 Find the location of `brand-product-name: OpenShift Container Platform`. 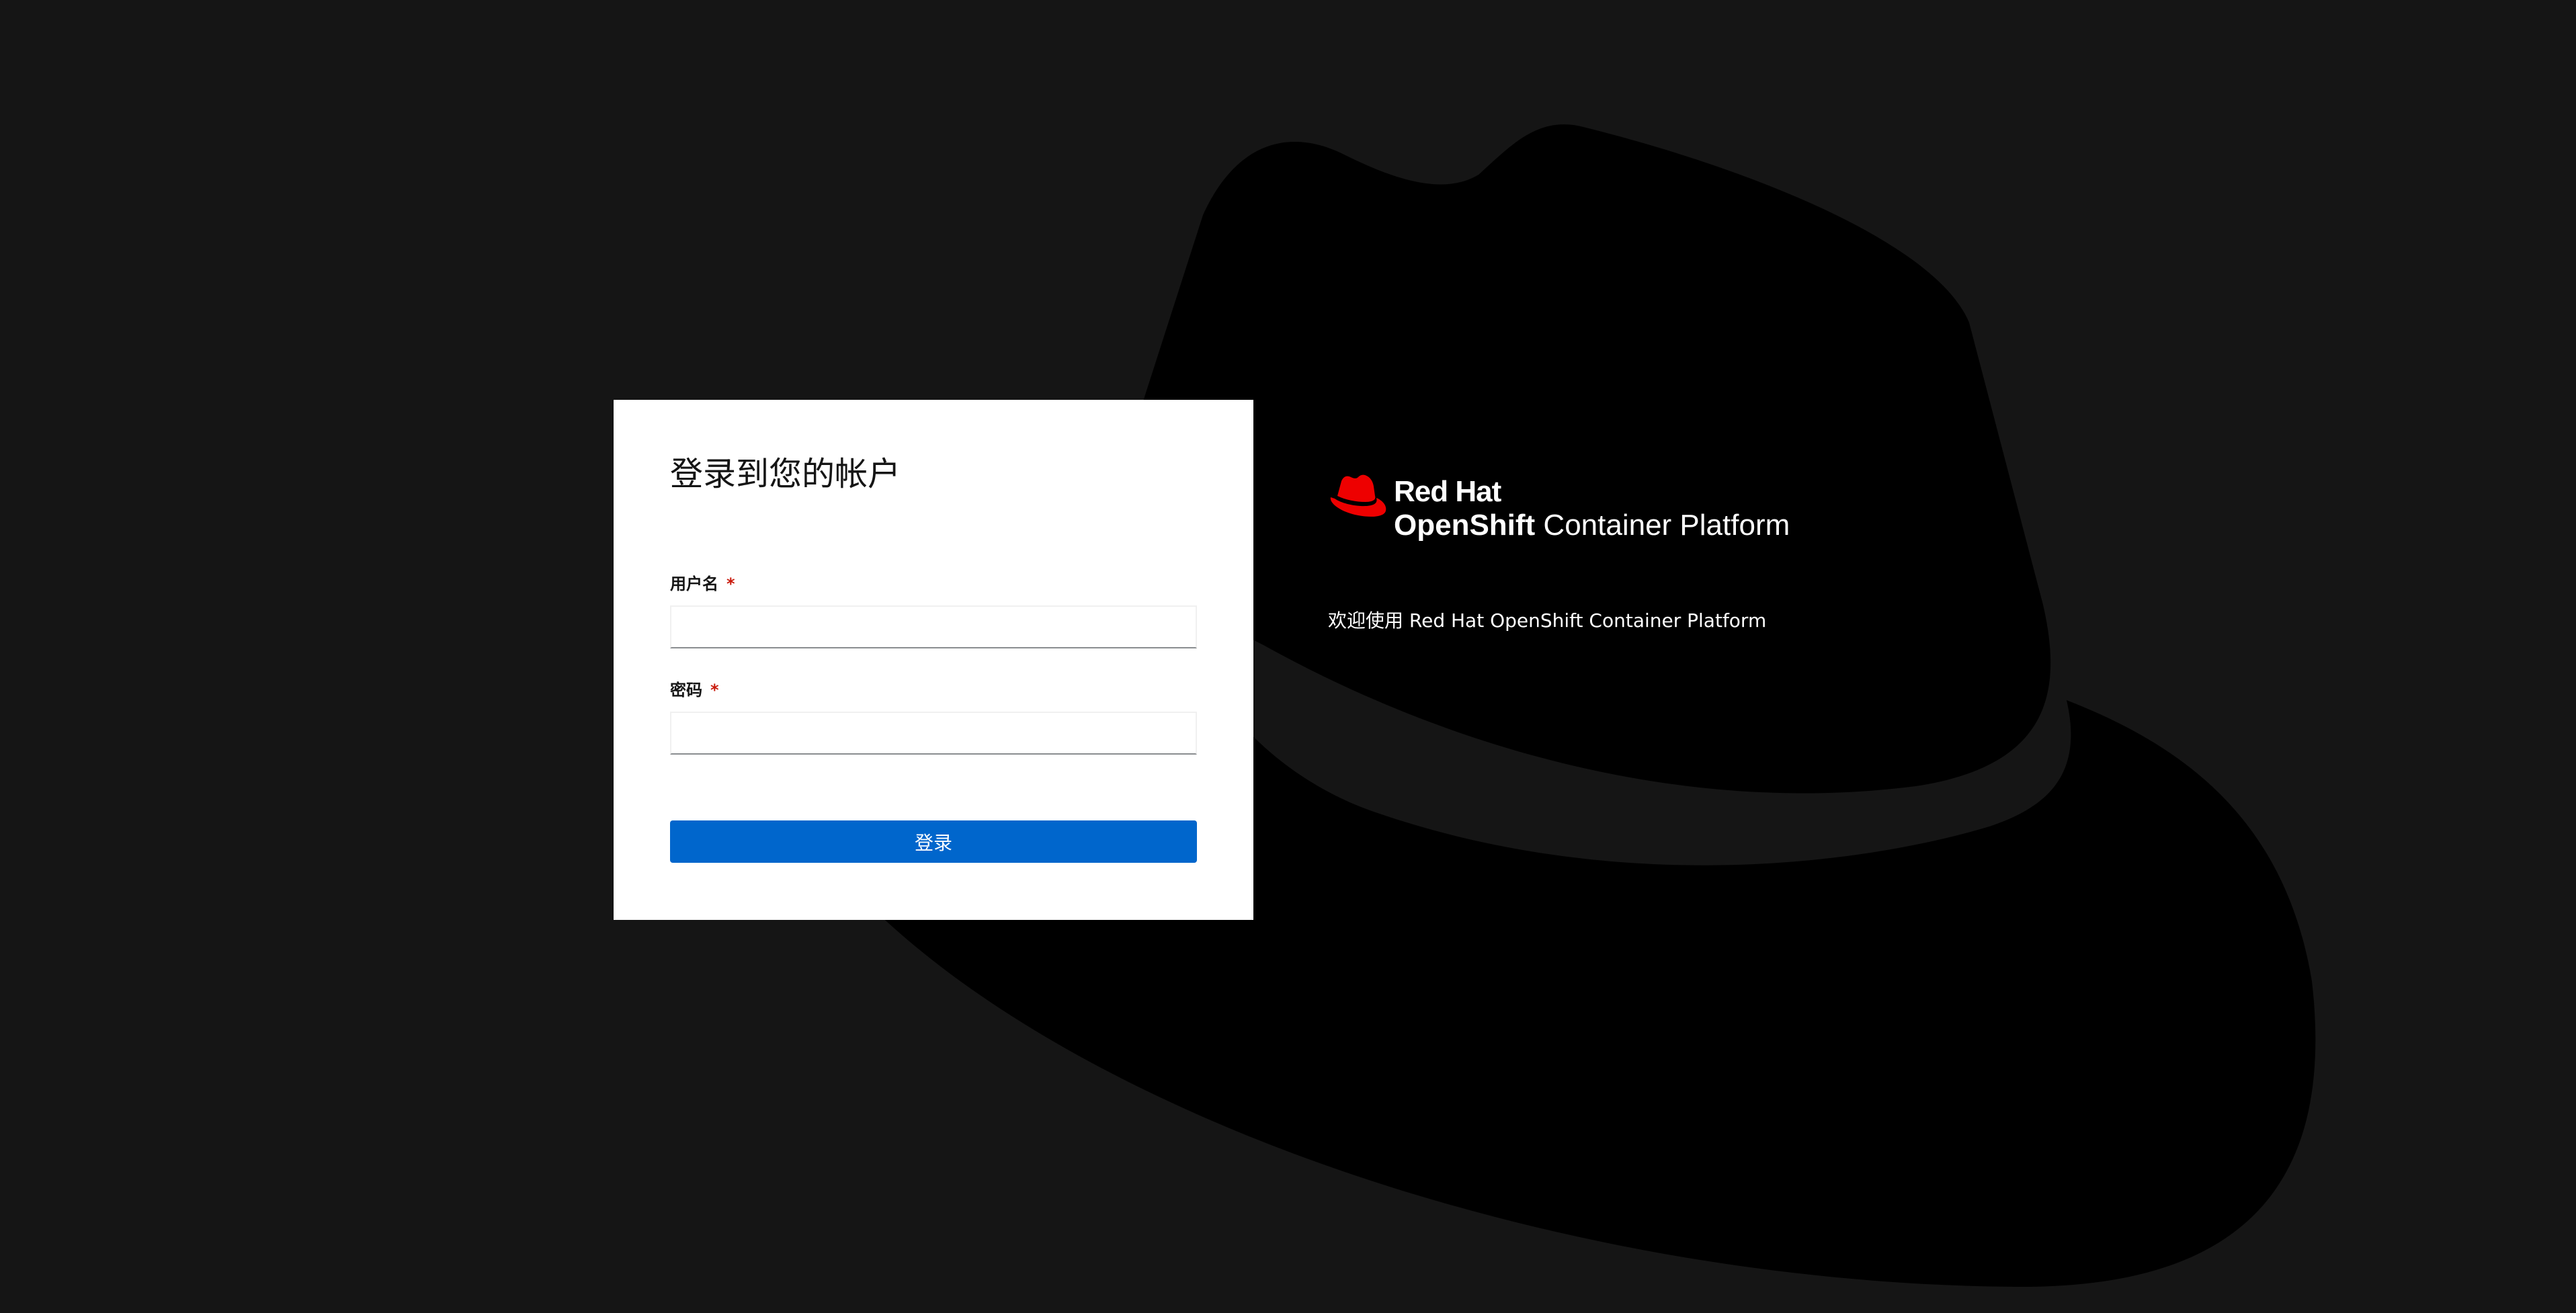

brand-product-name: OpenShift Container Platform is located at coordinates (1592, 526).